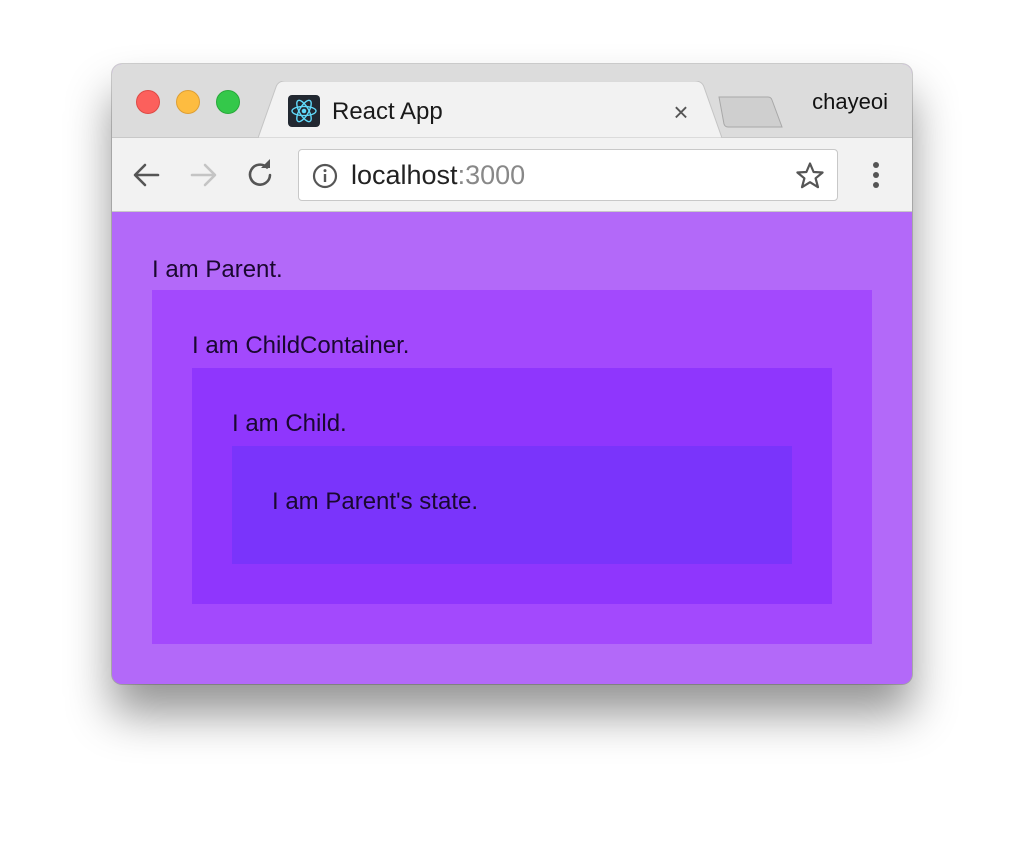 This screenshot has width=1024, height=844. What do you see at coordinates (203, 175) in the screenshot?
I see `forward-arrow-icon` at bounding box center [203, 175].